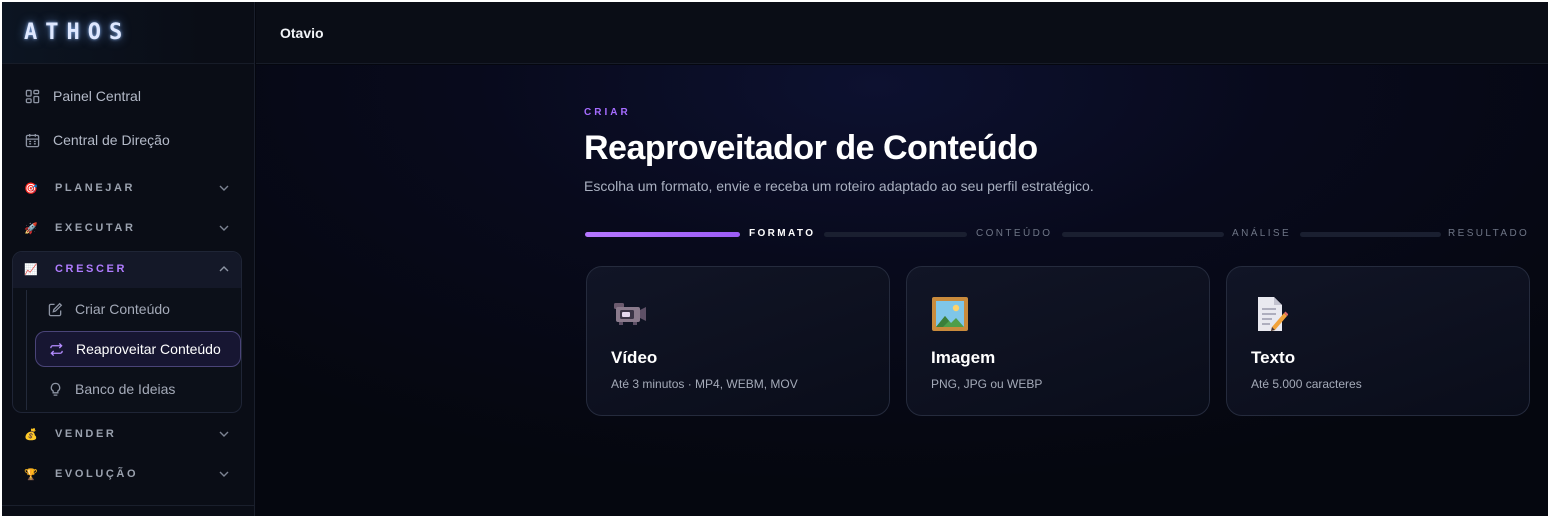 The height and width of the screenshot is (518, 1552). Describe the element at coordinates (1143, 234) in the screenshot. I see `step-progress-analise` at that location.